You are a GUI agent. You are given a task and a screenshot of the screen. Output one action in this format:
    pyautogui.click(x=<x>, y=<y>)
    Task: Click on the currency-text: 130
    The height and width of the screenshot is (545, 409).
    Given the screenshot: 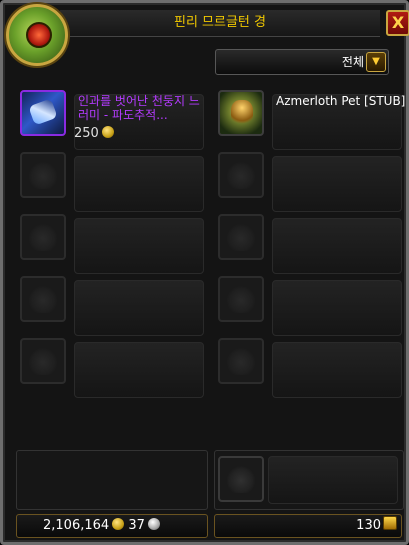 What is the action you would take?
    pyautogui.click(x=378, y=524)
    